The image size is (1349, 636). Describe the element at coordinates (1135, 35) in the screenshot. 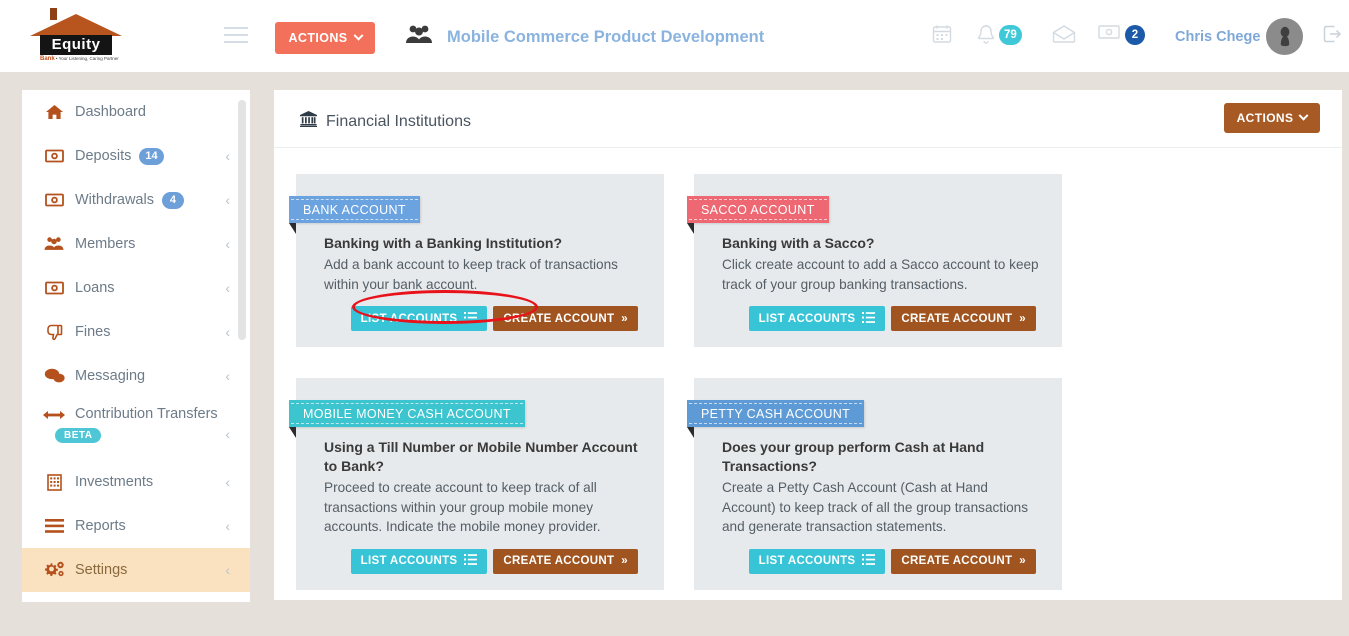

I see `money-badge: 2` at that location.